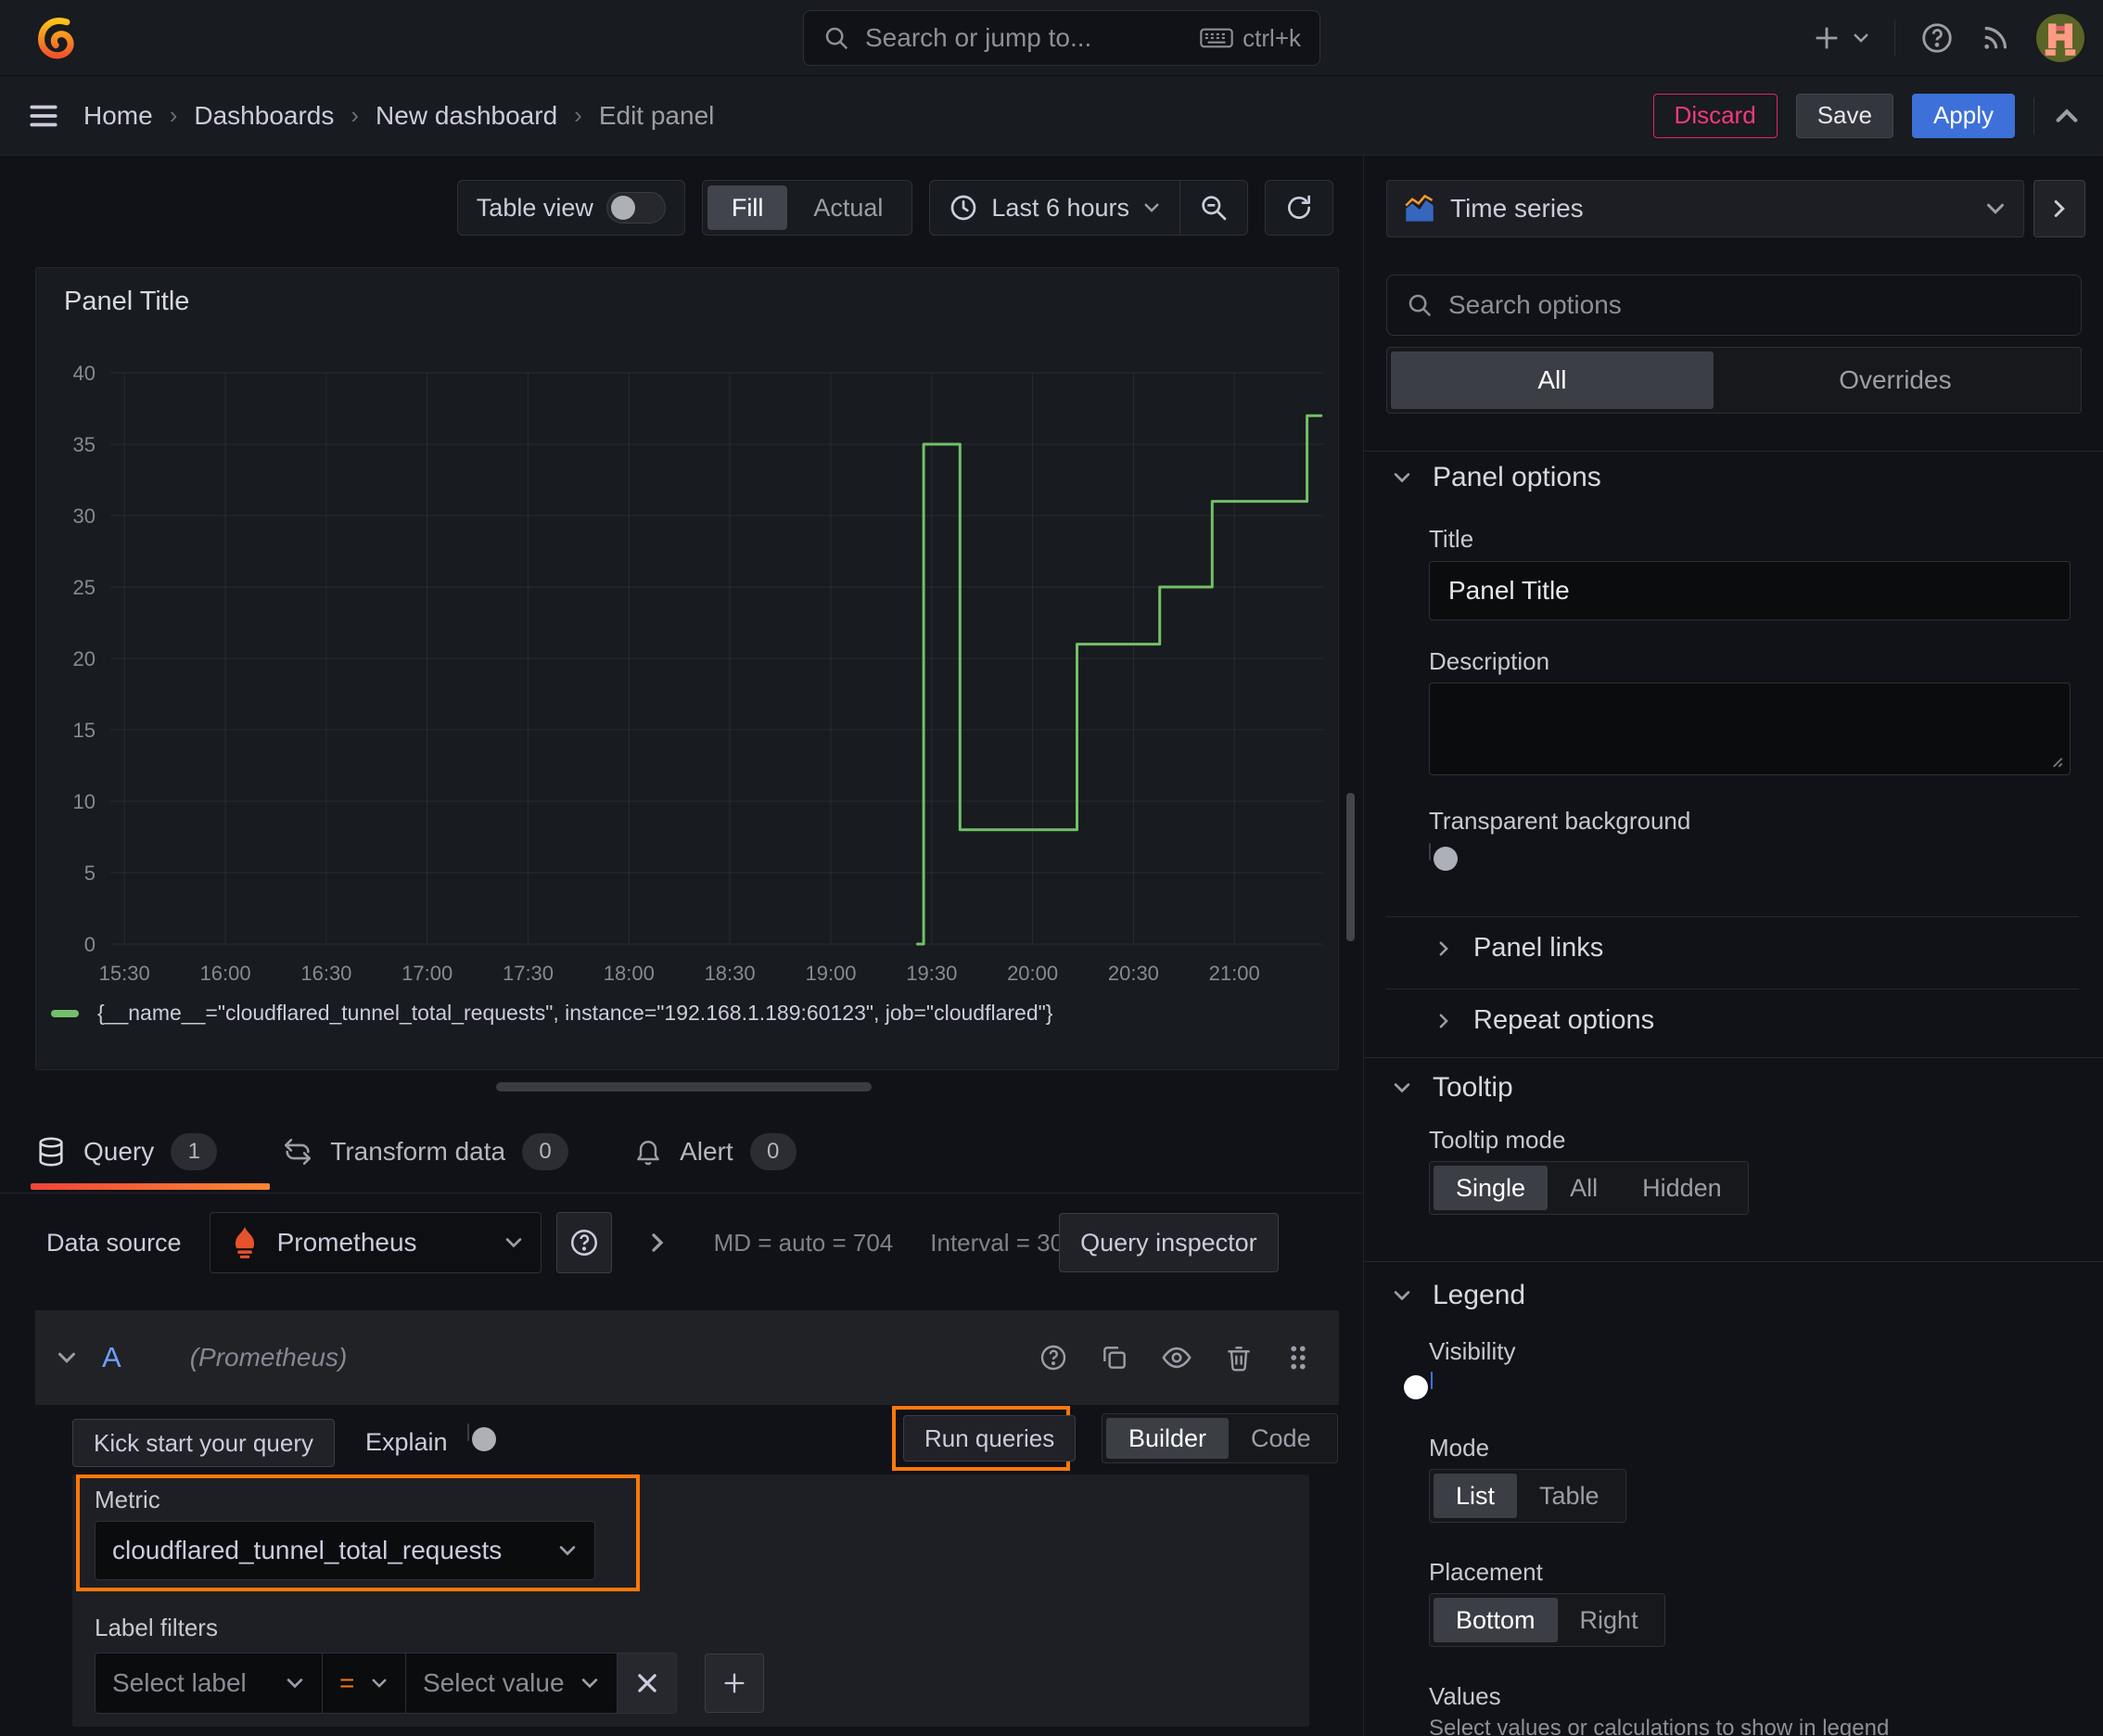  I want to click on legend-placement-segmented: Bottom Right, so click(1547, 1620).